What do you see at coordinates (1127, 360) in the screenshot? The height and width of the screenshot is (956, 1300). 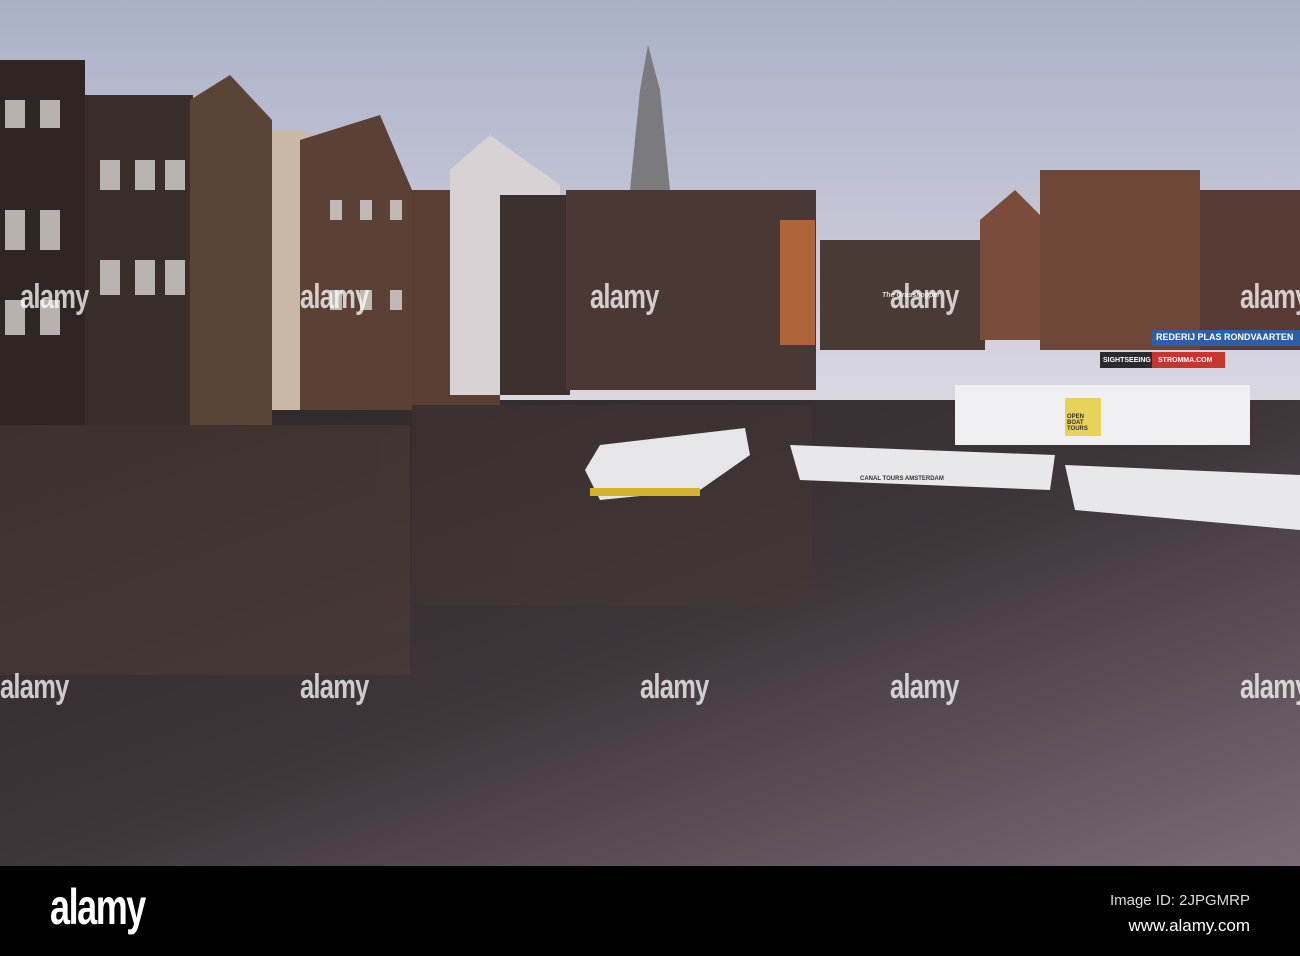 I see `sightseeing-sign: SIGHTSEEING` at bounding box center [1127, 360].